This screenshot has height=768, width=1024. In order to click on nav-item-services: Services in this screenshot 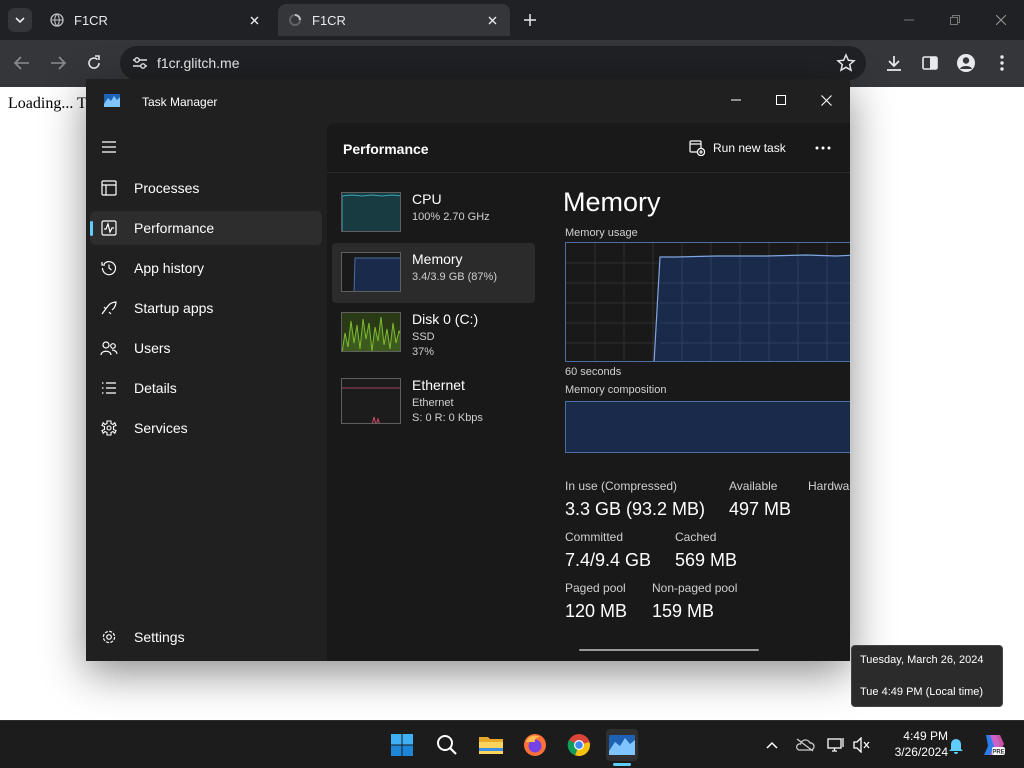, I will do `click(206, 428)`.